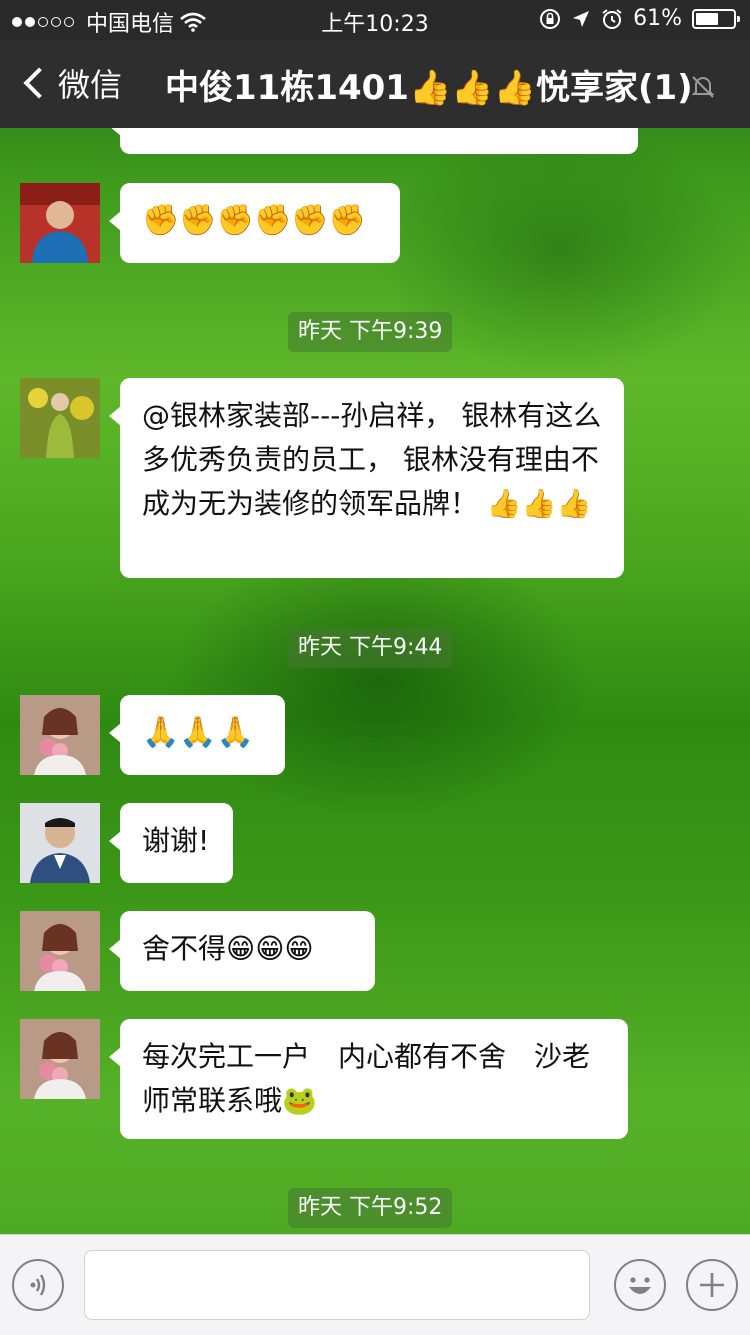 The height and width of the screenshot is (1335, 750). What do you see at coordinates (171, 843) in the screenshot?
I see `message-bubble: 谢谢!` at bounding box center [171, 843].